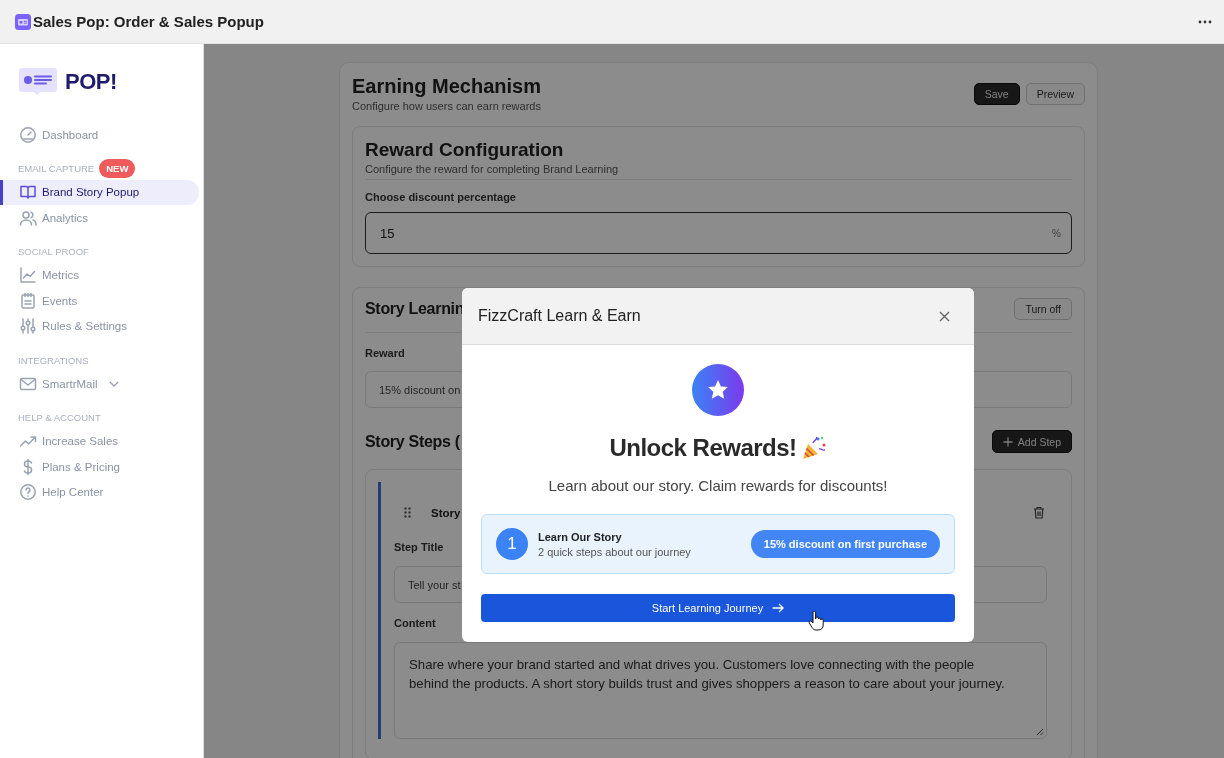 This screenshot has width=1224, height=758. What do you see at coordinates (446, 106) in the screenshot?
I see `page-subtitle: Configure how users can earn rewards` at bounding box center [446, 106].